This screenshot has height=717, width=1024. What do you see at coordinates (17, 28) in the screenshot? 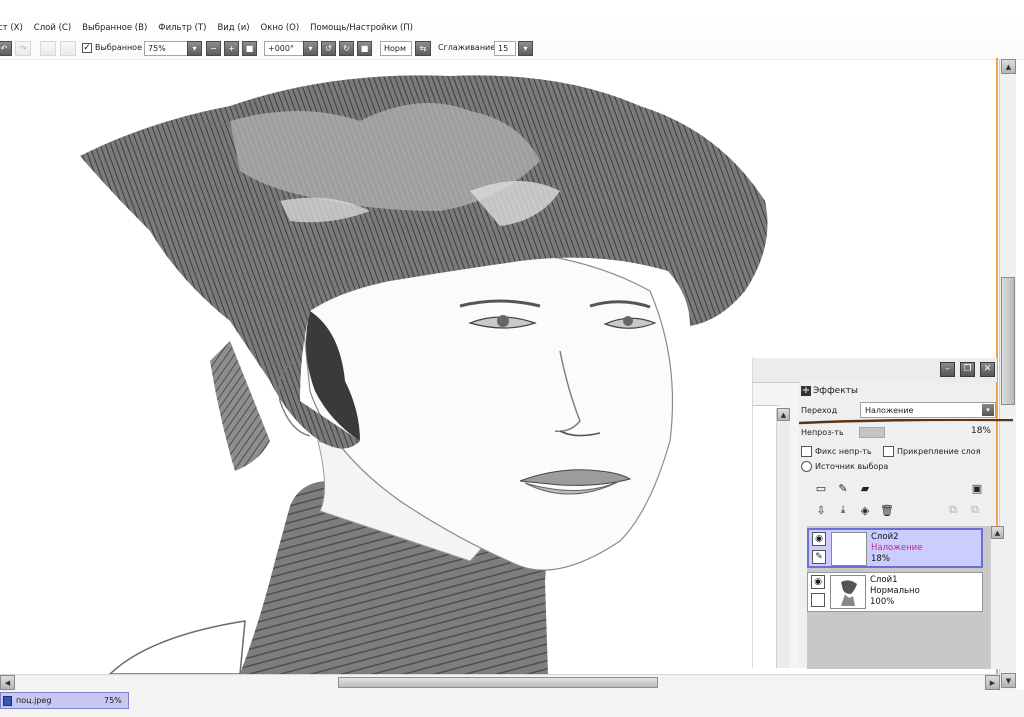
I see `menu-item-edit: ст (X)` at bounding box center [17, 28].